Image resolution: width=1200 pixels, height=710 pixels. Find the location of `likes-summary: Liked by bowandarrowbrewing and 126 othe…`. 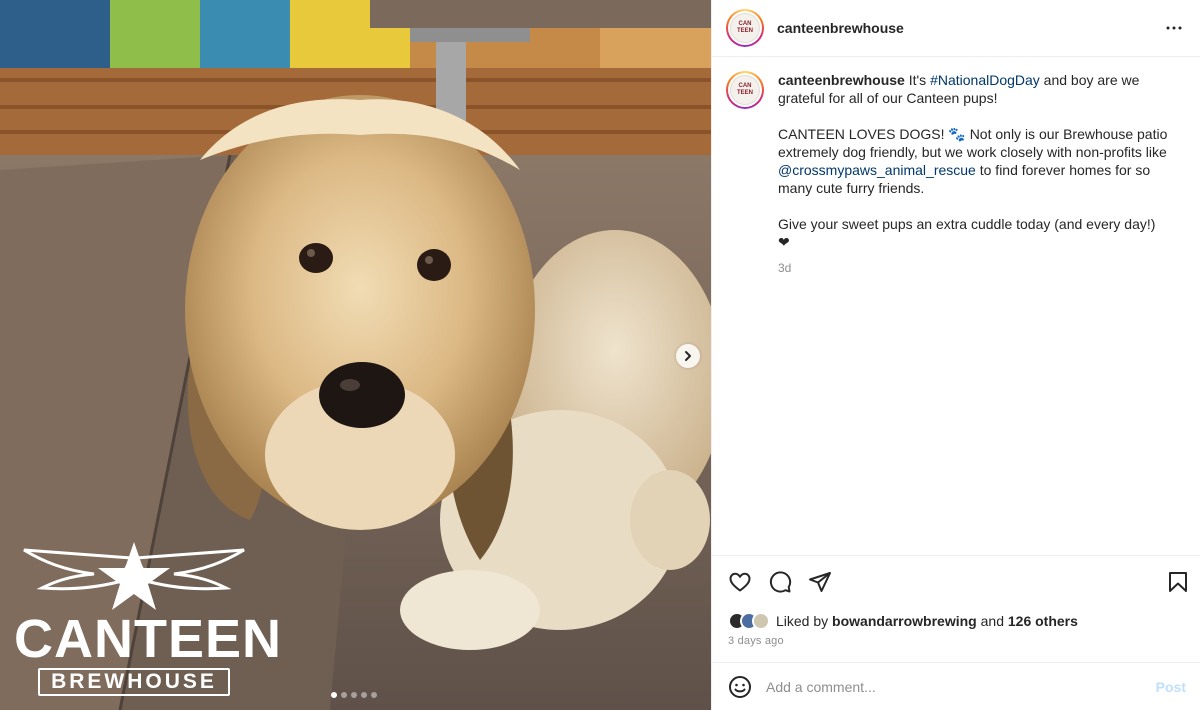

likes-summary: Liked by bowandarrowbrewing and 126 othe… is located at coordinates (956, 621).